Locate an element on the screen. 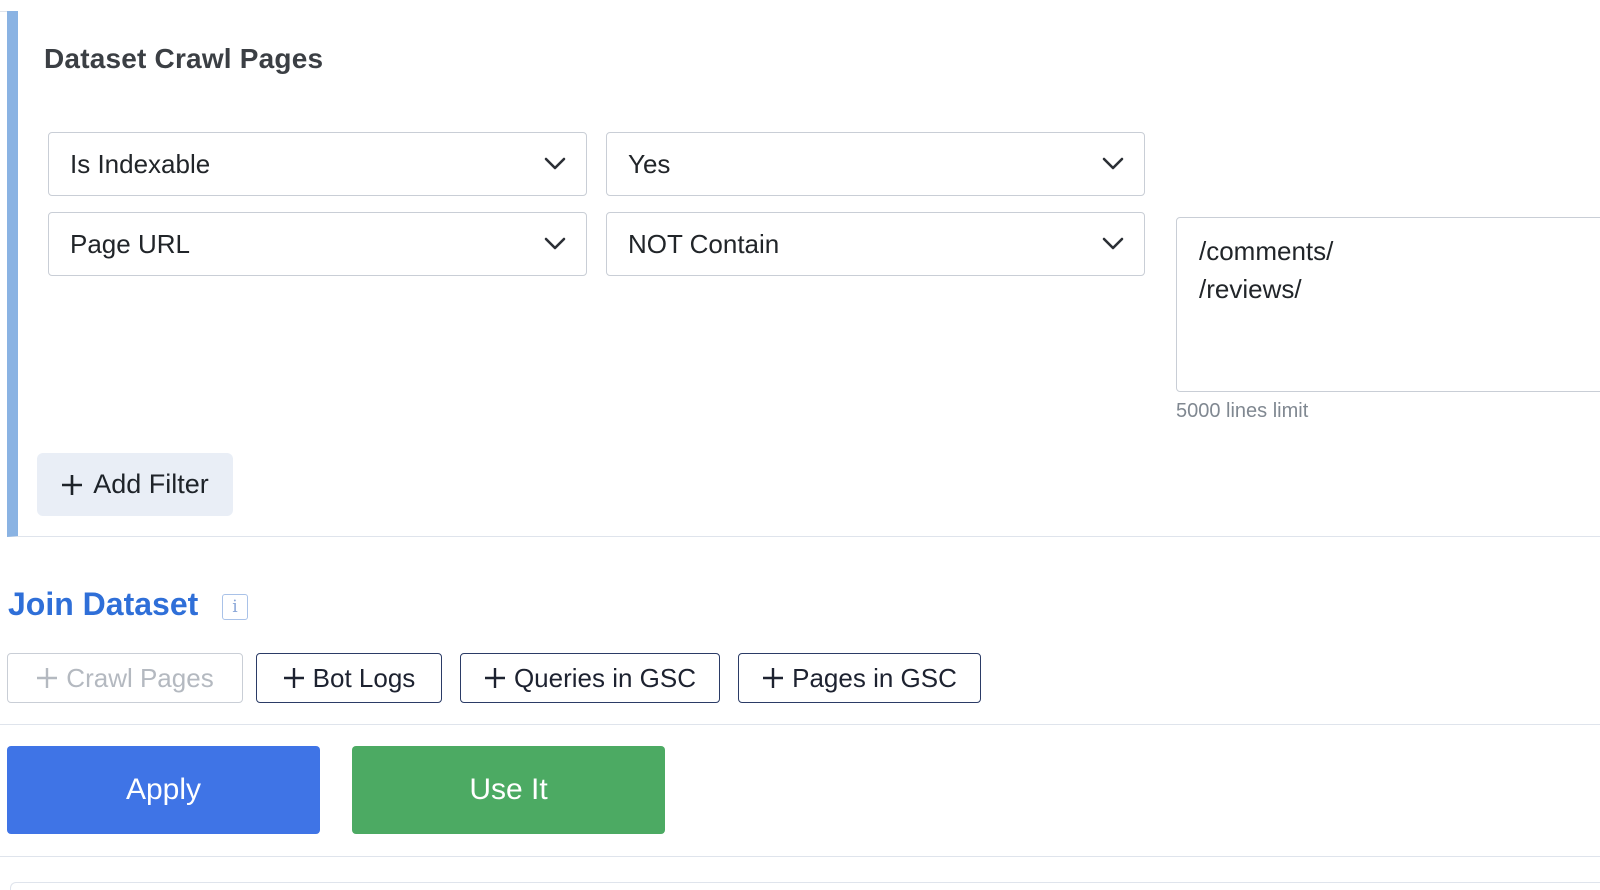  join-crawl-pages-label: Crawl Pages is located at coordinates (140, 677).